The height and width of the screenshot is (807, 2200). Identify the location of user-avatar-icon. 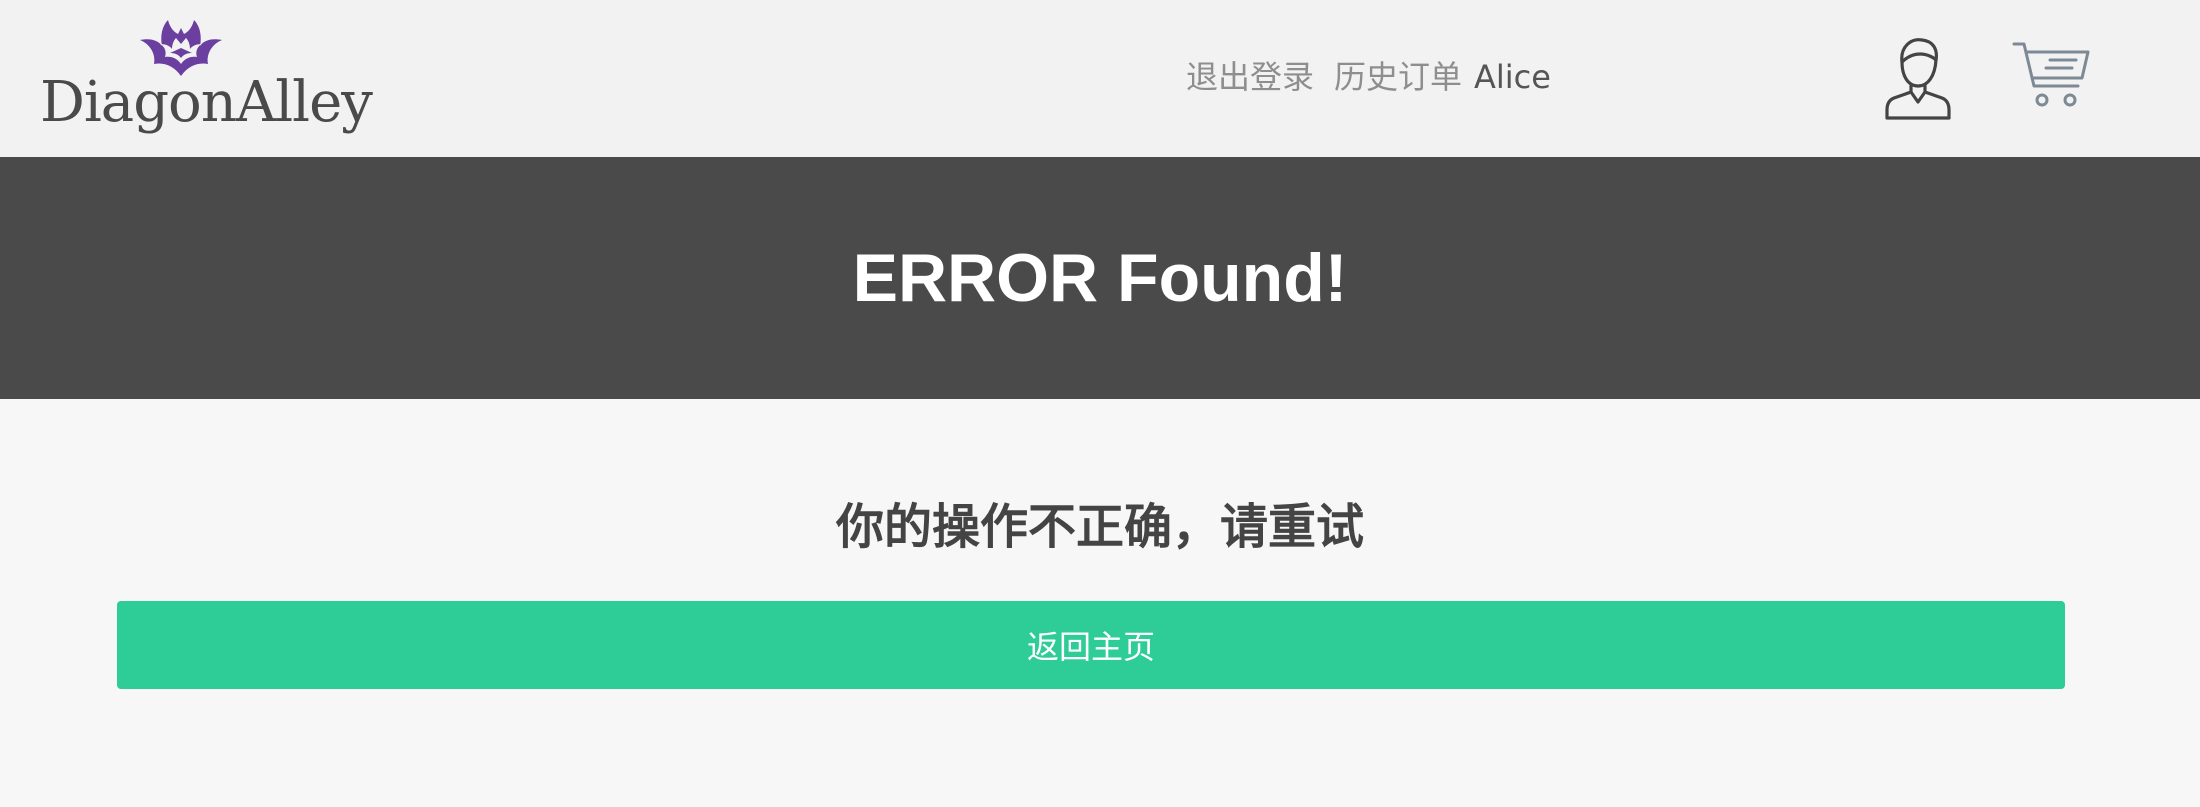
(1918, 78).